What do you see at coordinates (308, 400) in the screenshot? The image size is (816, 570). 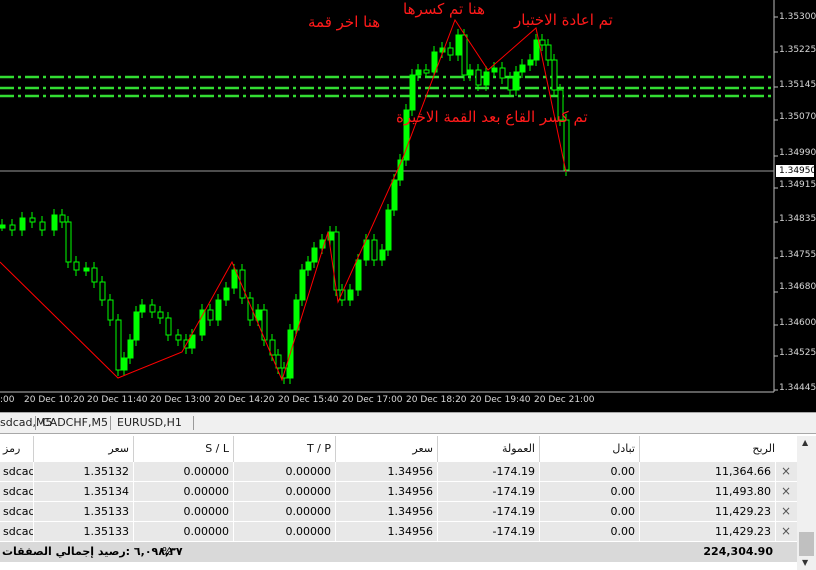 I see `time-tick-label: 20 Dec 15:40` at bounding box center [308, 400].